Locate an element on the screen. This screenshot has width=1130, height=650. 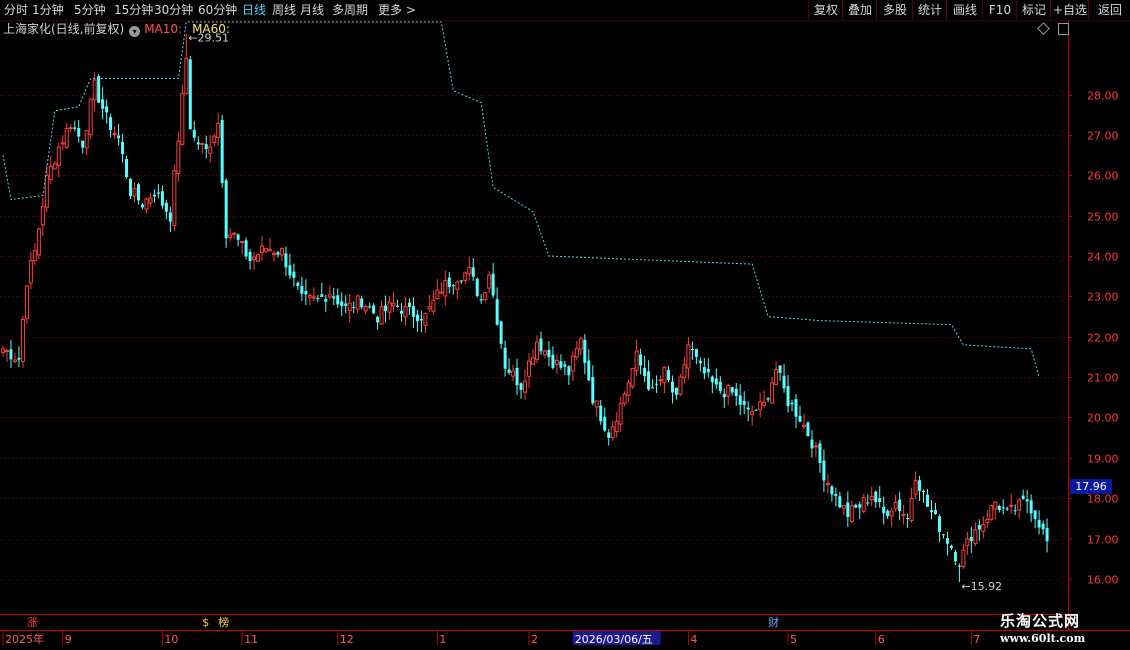
period-tab-2: 5分钟 is located at coordinates (90, 10).